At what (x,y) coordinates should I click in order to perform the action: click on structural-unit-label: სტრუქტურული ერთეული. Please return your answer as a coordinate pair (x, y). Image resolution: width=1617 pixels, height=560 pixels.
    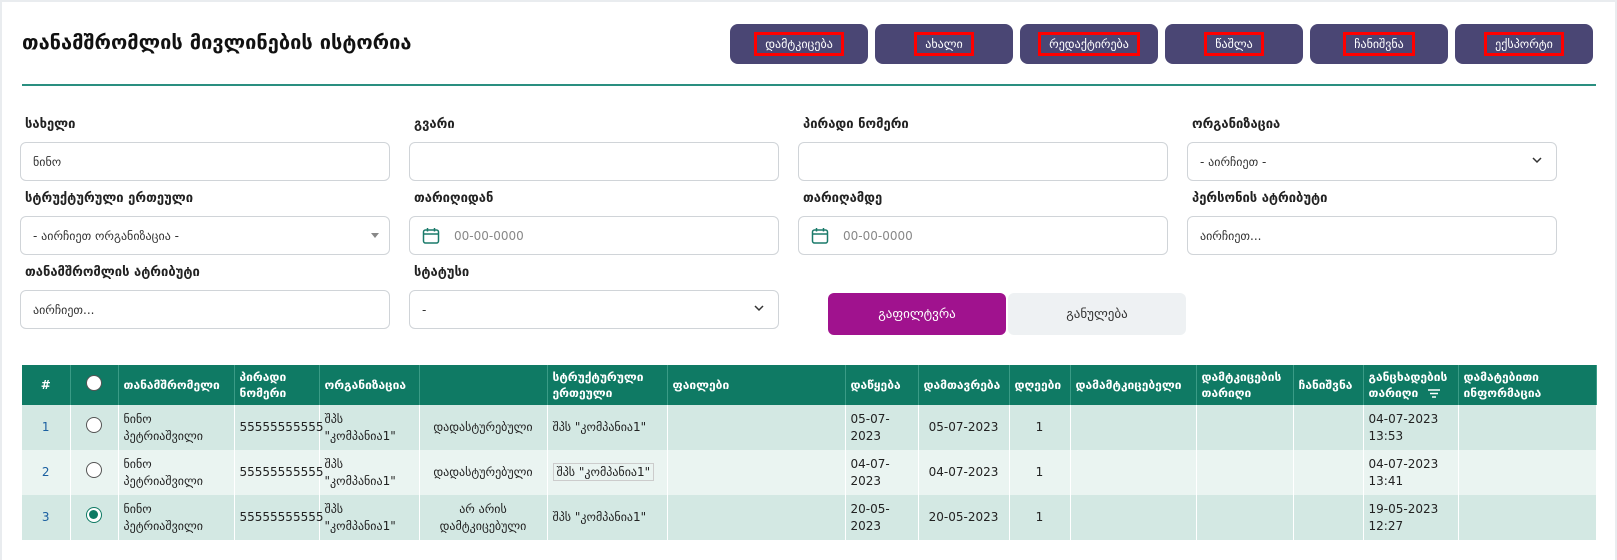
    Looking at the image, I should click on (109, 198).